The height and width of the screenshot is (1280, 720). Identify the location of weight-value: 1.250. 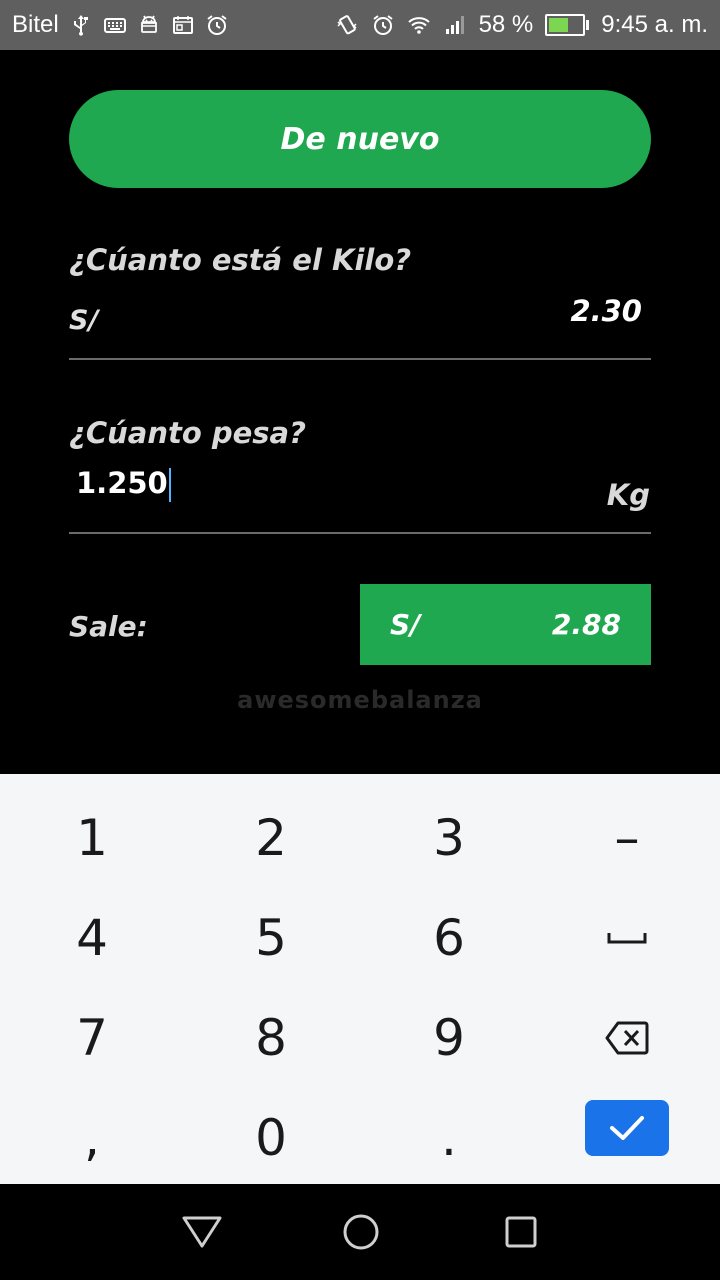
(122, 483).